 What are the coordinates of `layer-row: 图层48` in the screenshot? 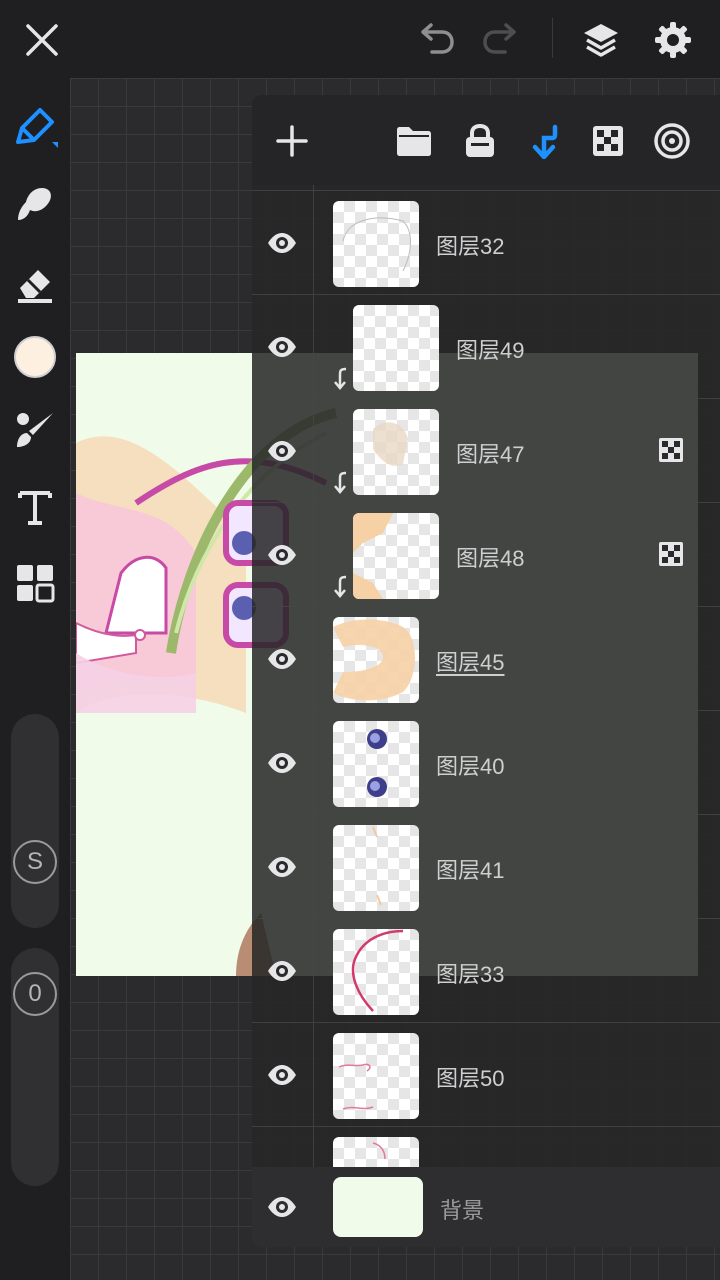 It's located at (486, 555).